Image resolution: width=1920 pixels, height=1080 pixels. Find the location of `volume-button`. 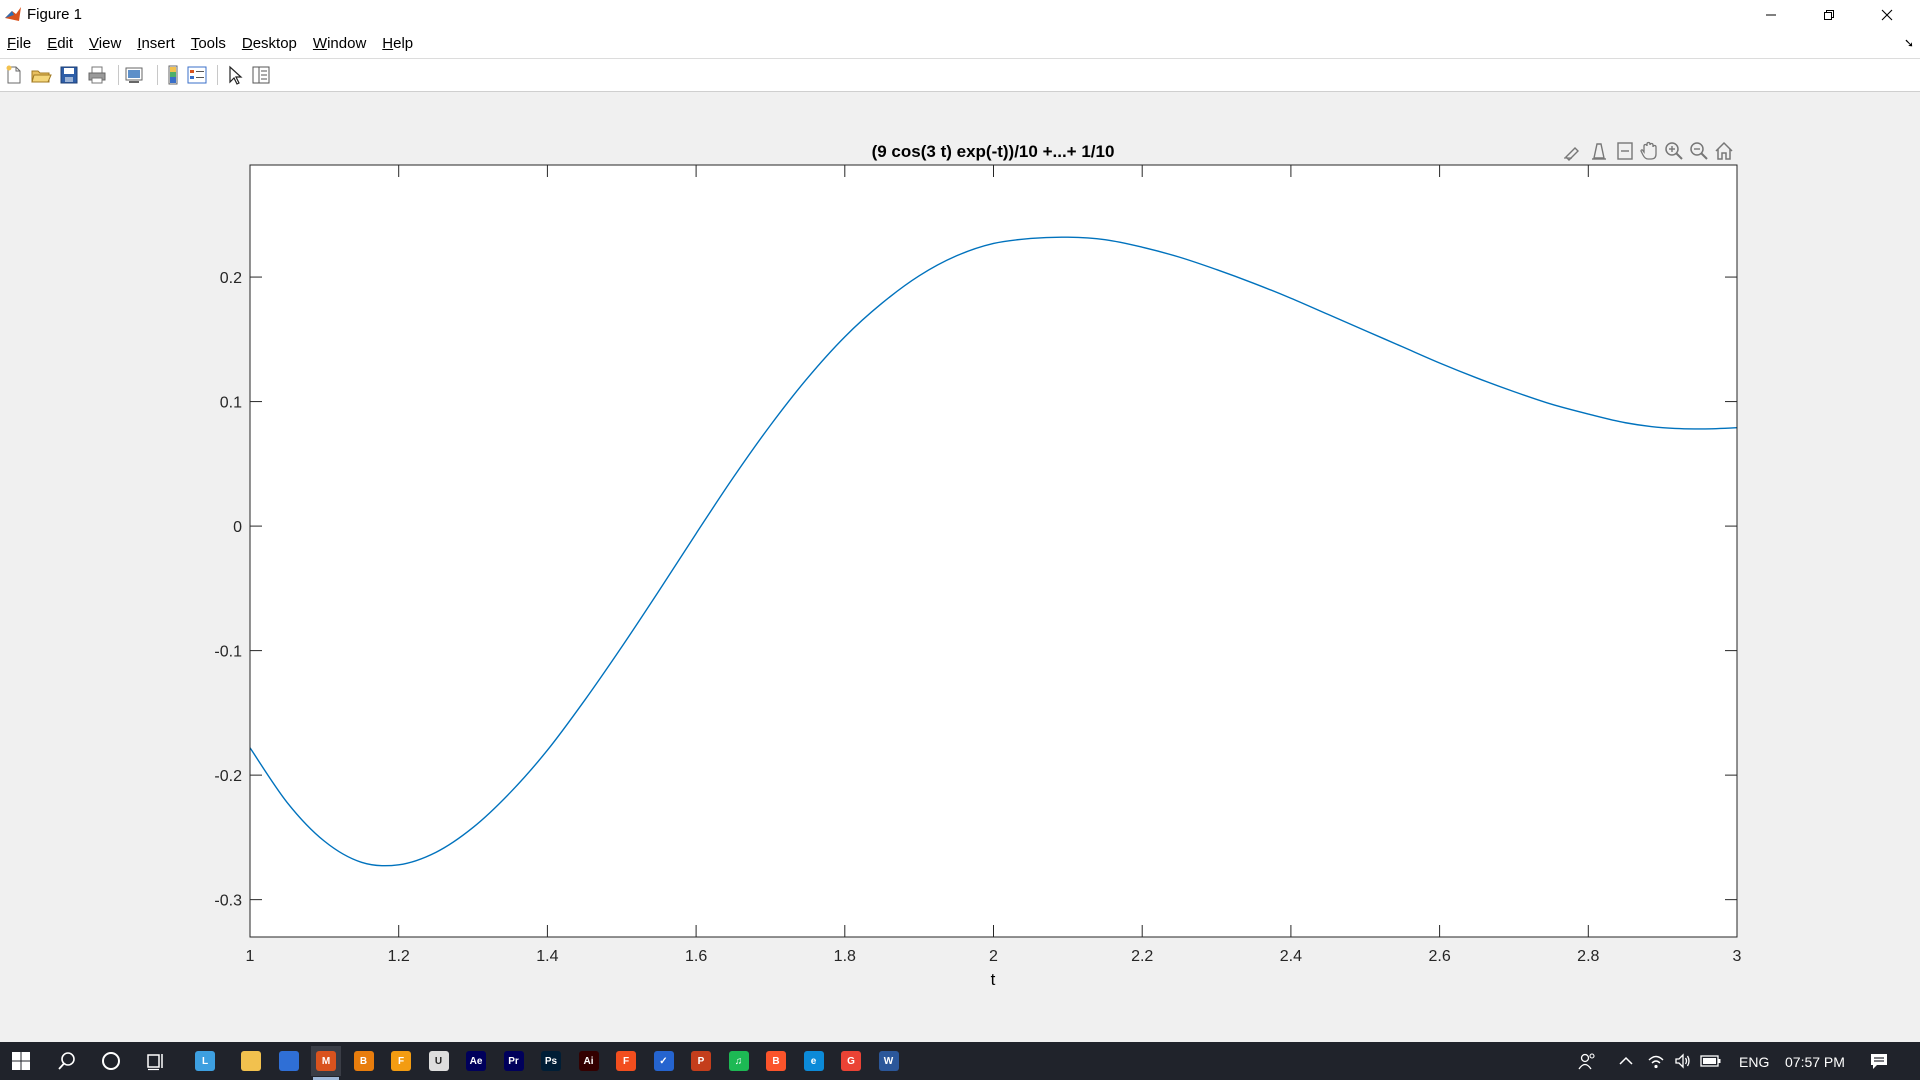

volume-button is located at coordinates (1683, 1061).